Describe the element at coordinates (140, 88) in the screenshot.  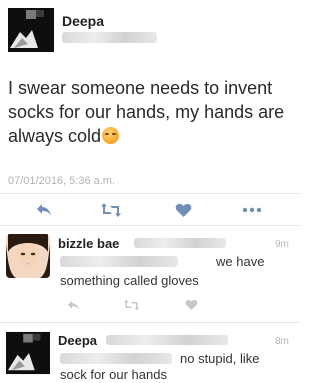
I see `tweet-text-line: I swear someone needs to invent` at that location.